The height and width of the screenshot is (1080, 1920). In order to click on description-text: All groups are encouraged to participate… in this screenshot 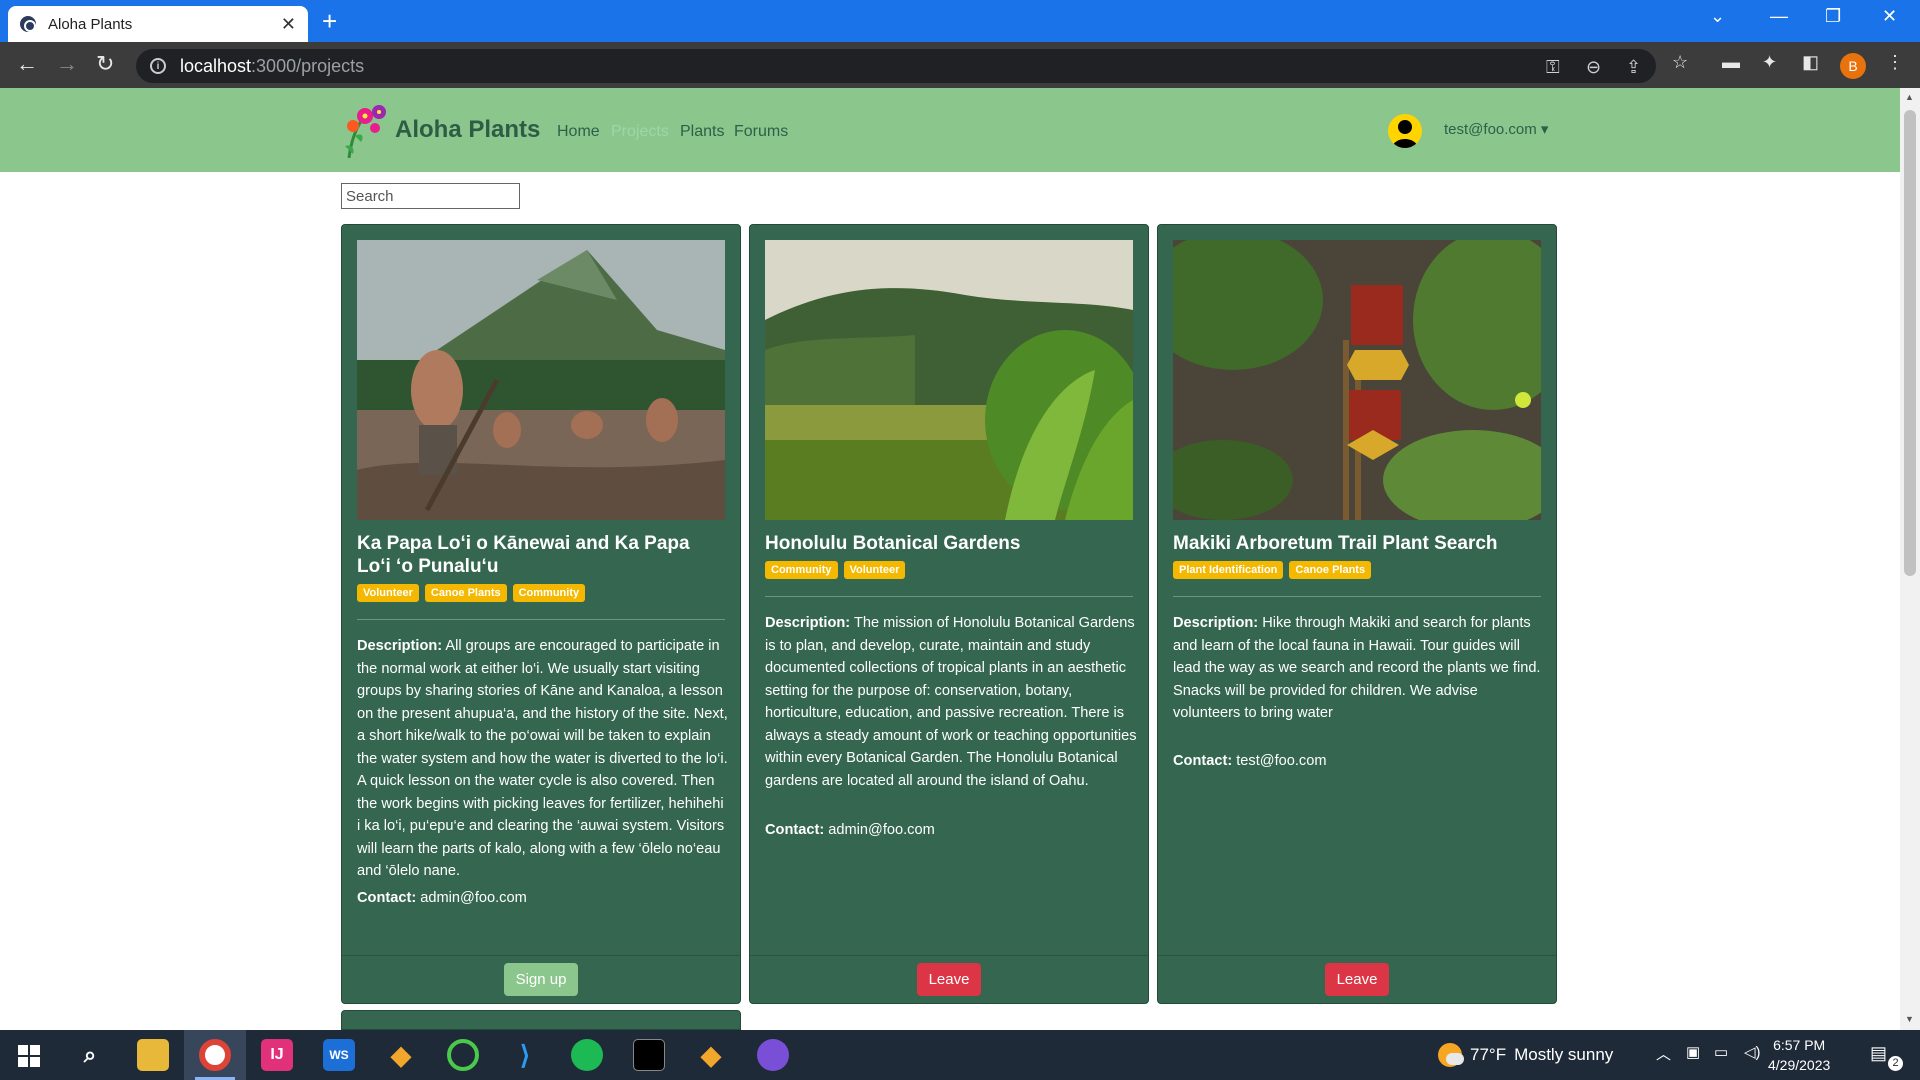, I will do `click(542, 758)`.